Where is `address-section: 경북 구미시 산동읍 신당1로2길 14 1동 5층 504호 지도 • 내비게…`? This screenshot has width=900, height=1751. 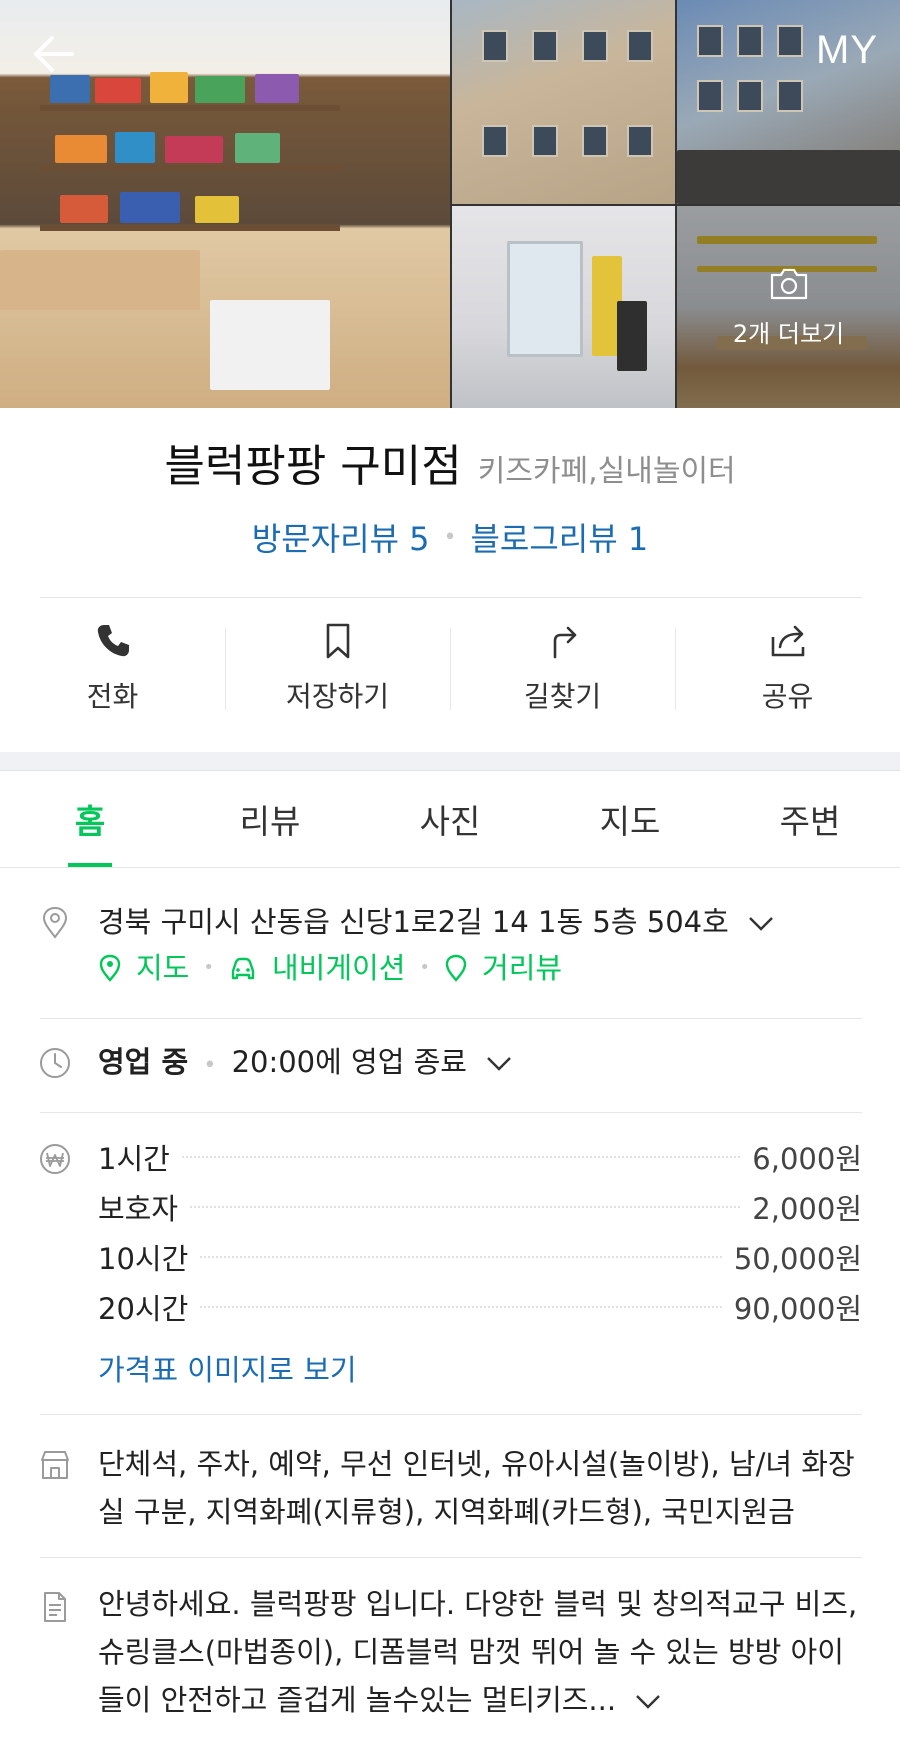
address-section: 경북 구미시 산동읍 신당1로2길 14 1동 5층 504호 지도 • 내비게… is located at coordinates (450, 959).